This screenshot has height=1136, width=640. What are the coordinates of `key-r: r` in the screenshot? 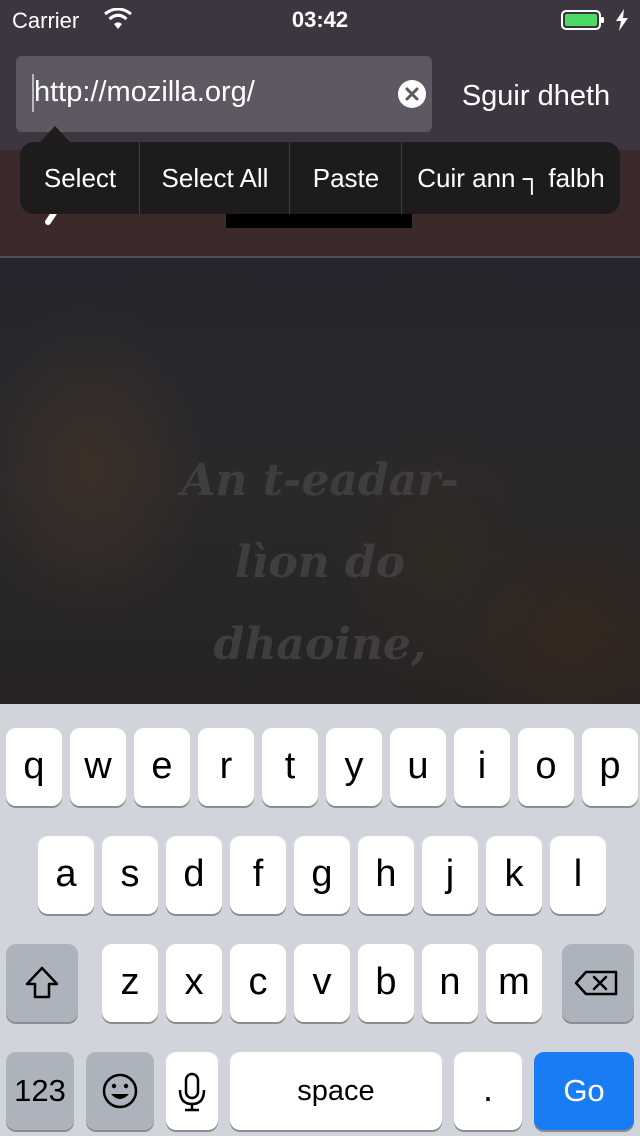 It's located at (226, 767).